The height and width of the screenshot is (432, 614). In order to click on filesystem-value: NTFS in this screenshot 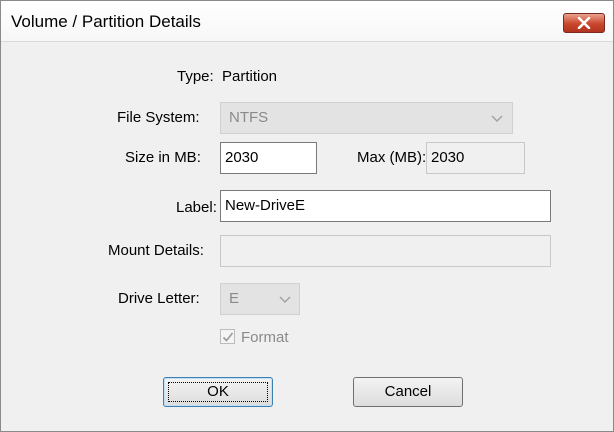, I will do `click(249, 117)`.